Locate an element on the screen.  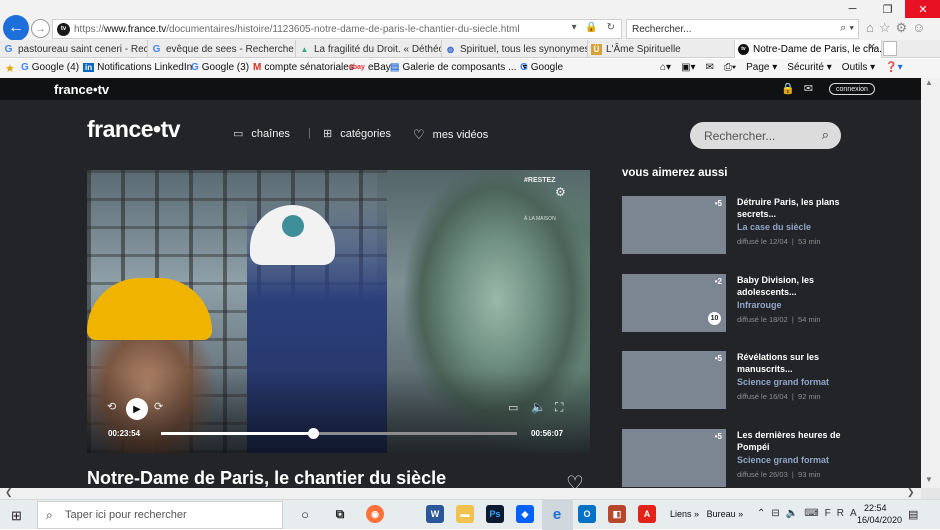
fav-google: G Google is located at coordinates (541, 67).